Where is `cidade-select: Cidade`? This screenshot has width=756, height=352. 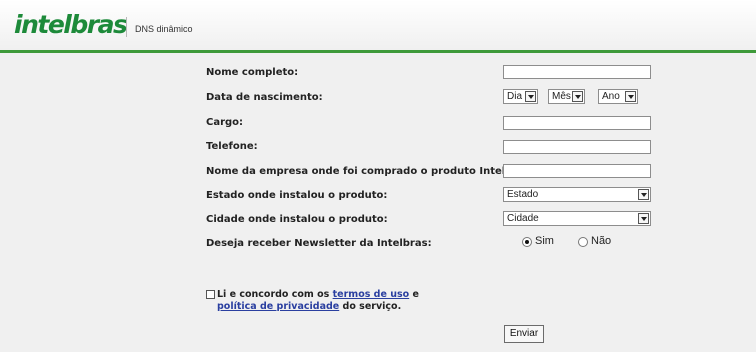 cidade-select: Cidade is located at coordinates (577, 218).